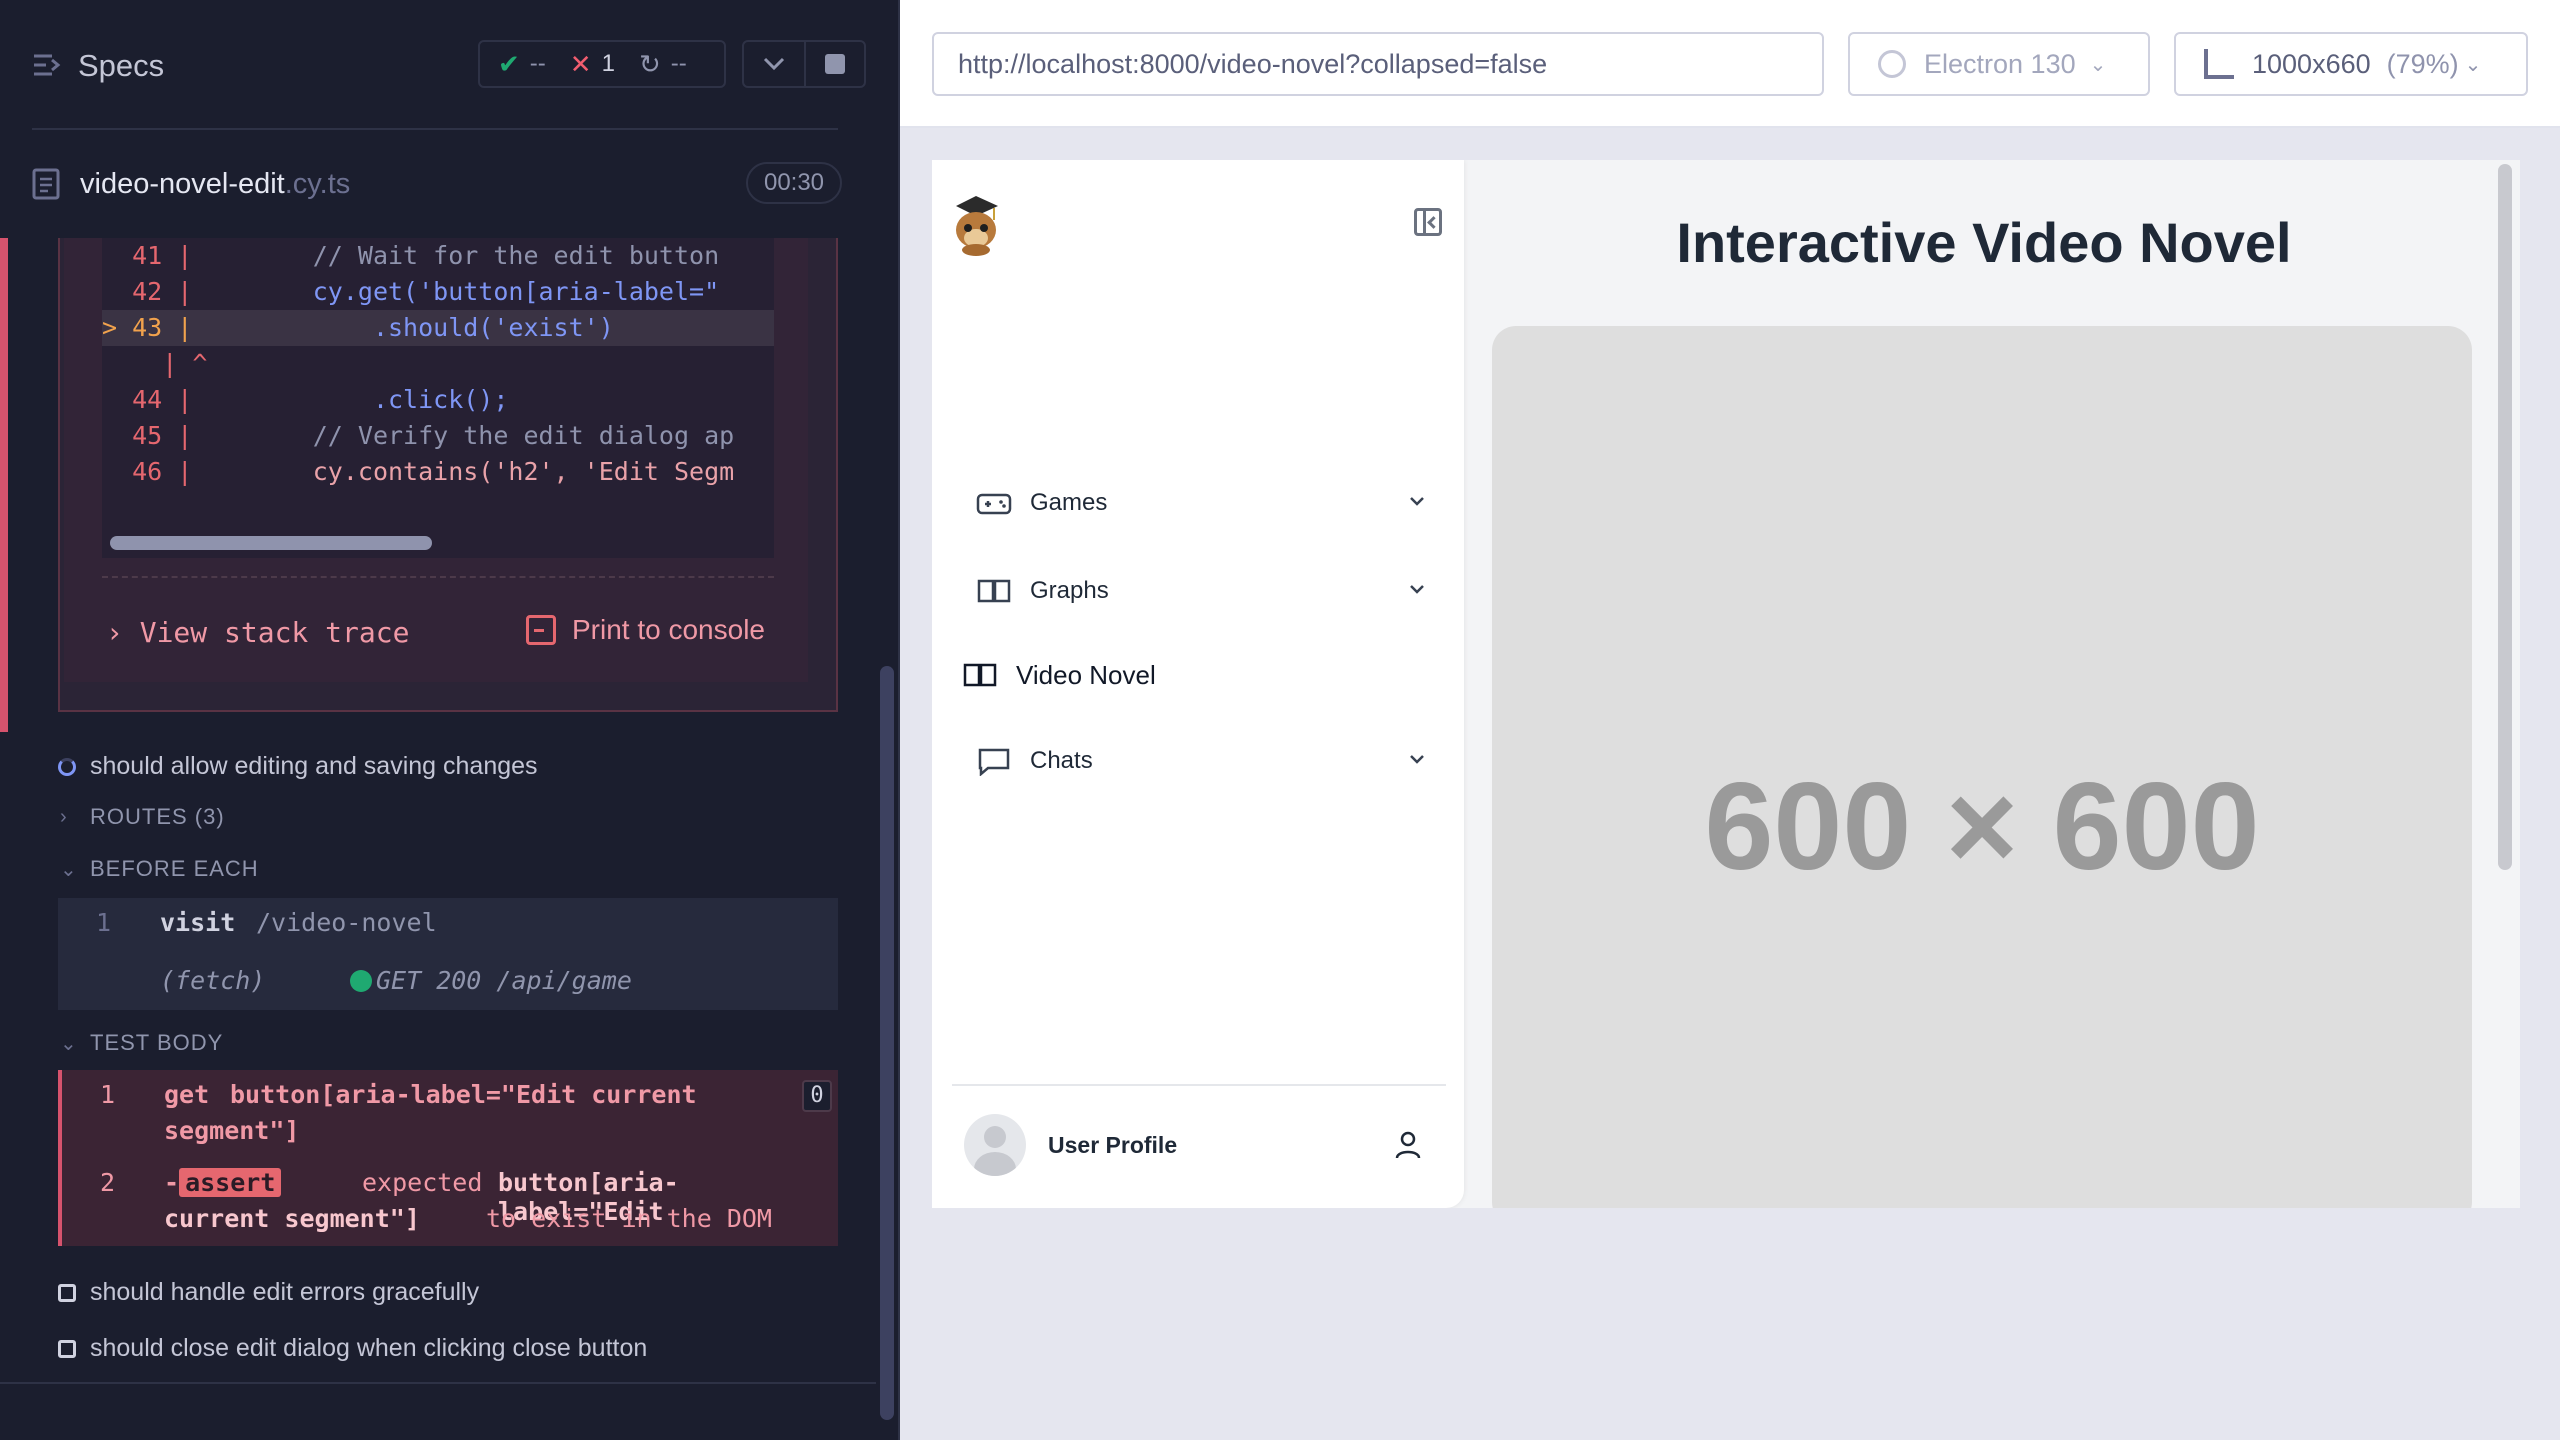  Describe the element at coordinates (509, 63) in the screenshot. I see `check-icon: ✔` at that location.